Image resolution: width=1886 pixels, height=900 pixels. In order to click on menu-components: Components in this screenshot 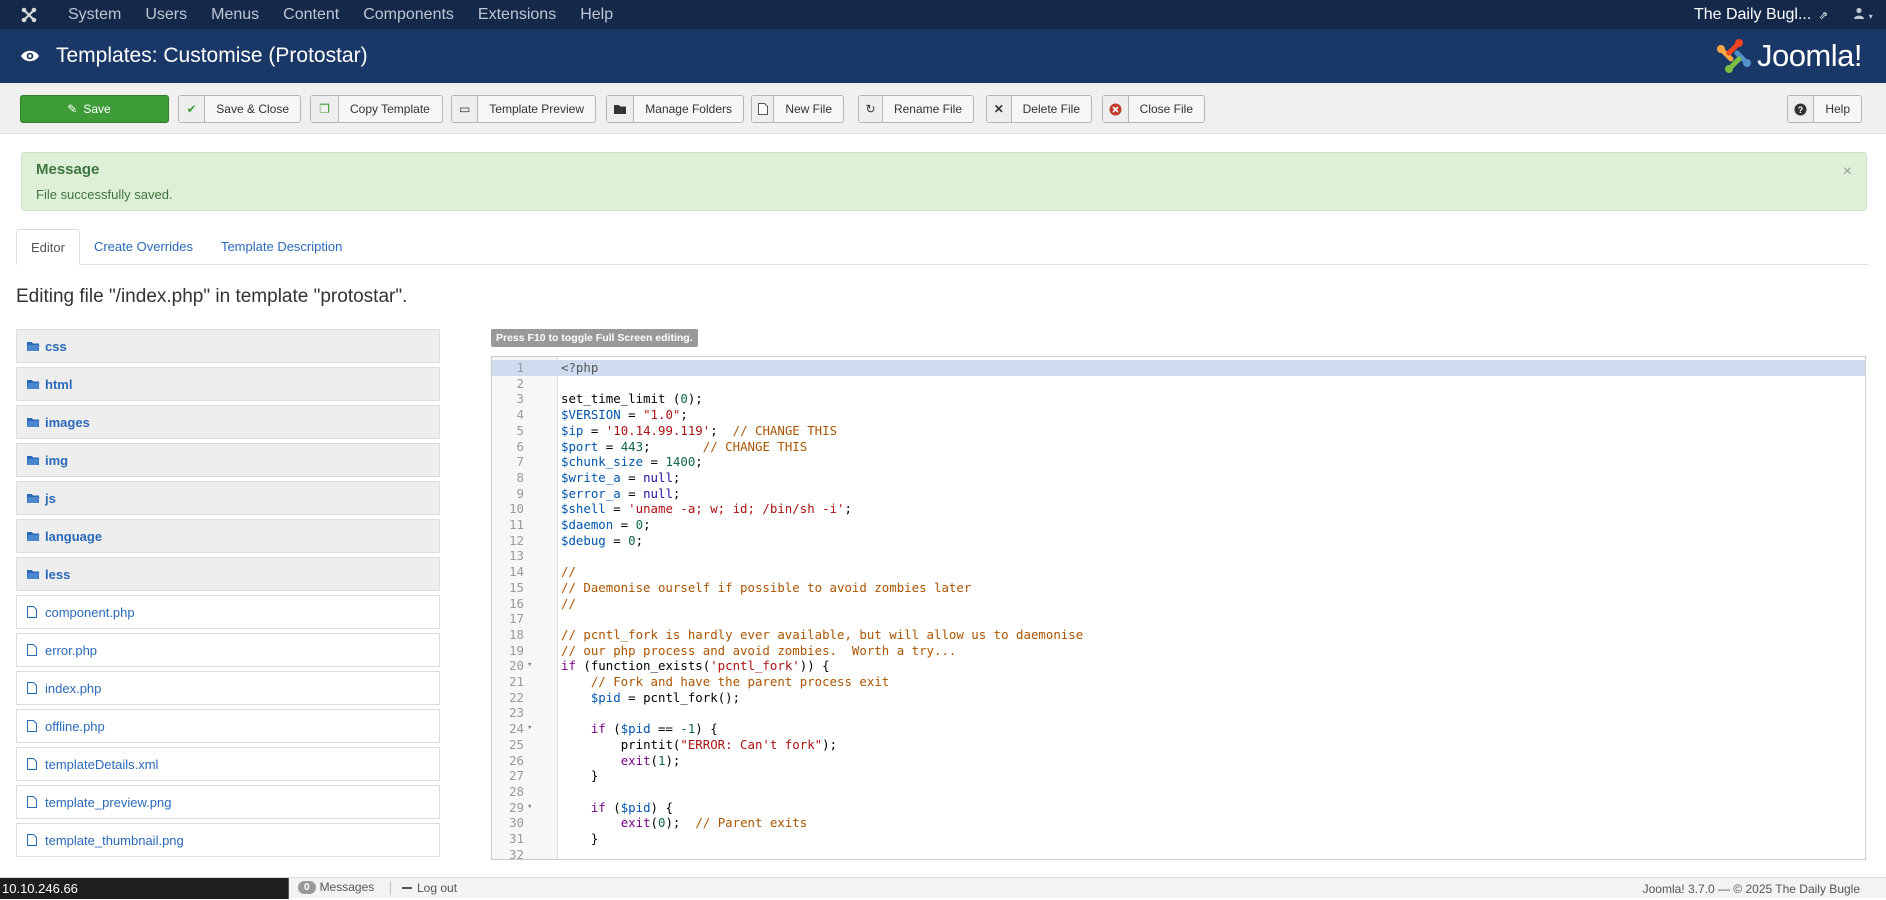, I will do `click(408, 14)`.